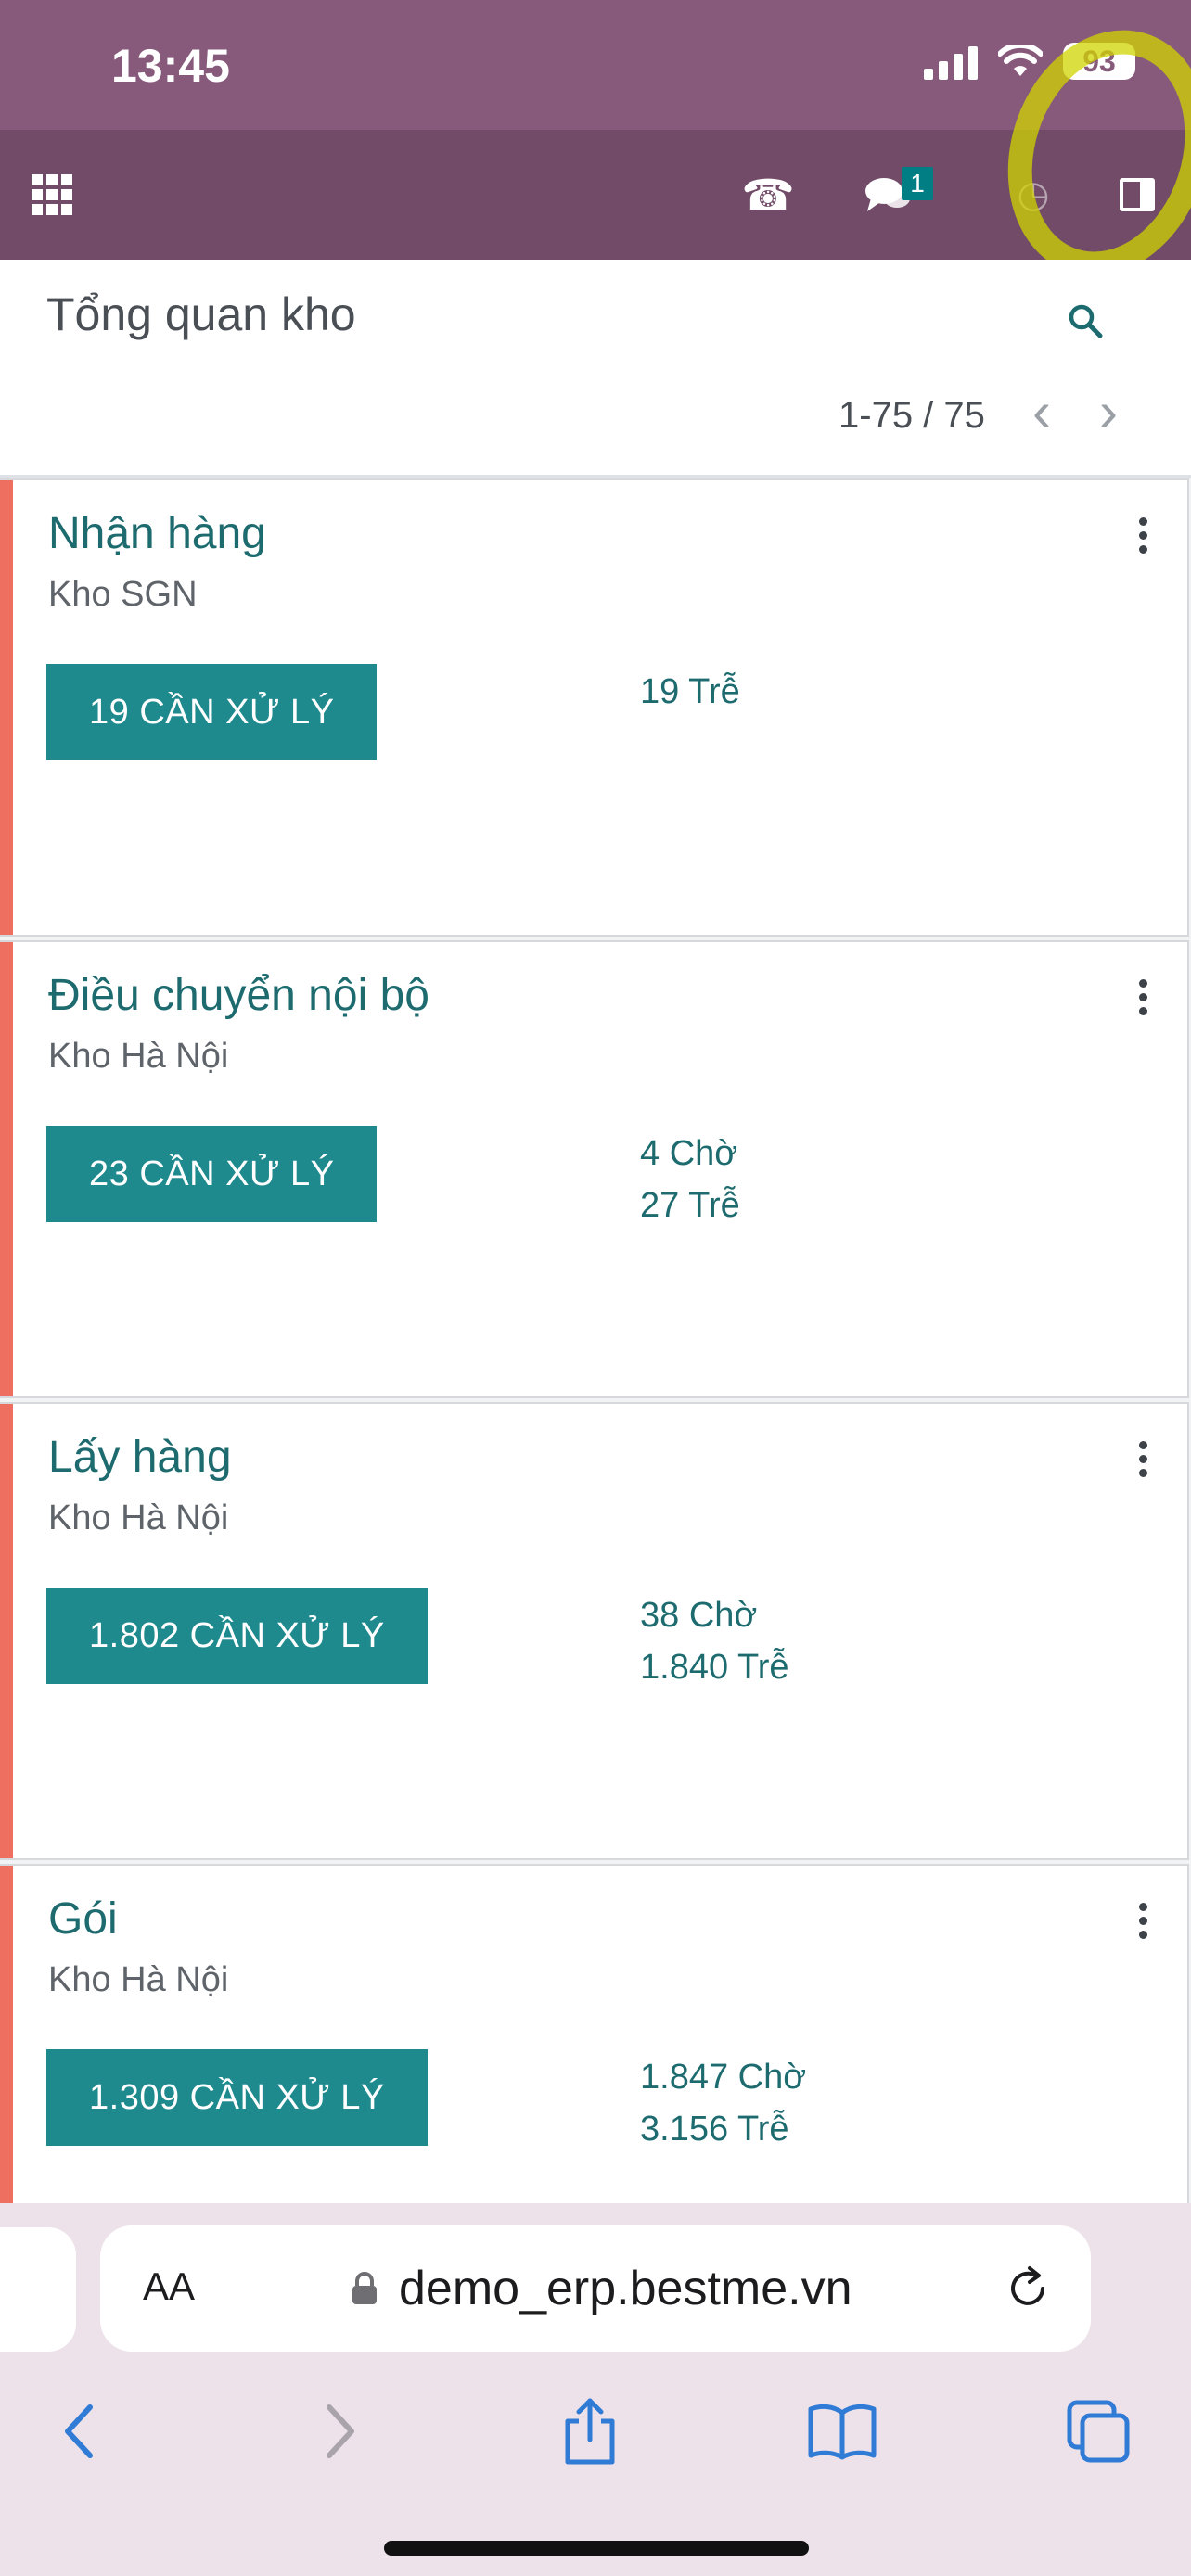 The image size is (1191, 2576). What do you see at coordinates (690, 1205) in the screenshot?
I see `late-link: 27 Trễ` at bounding box center [690, 1205].